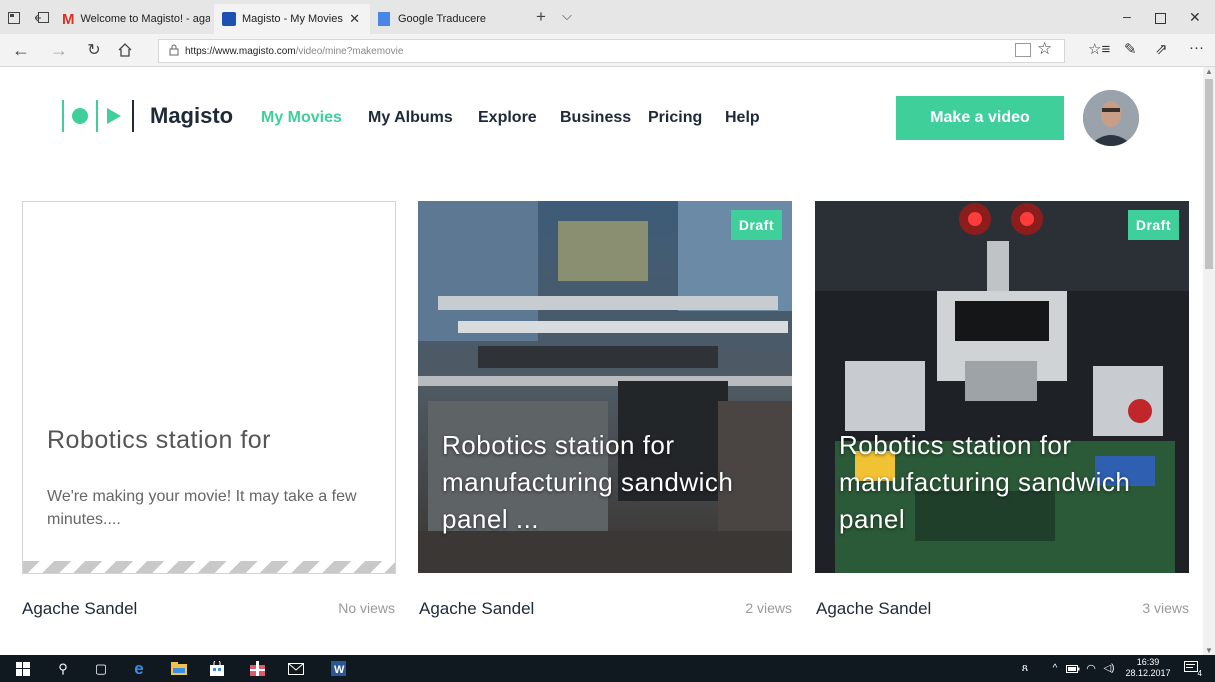 The image size is (1215, 682). Describe the element at coordinates (507, 118) in the screenshot. I see `nav-explore: Explore` at that location.